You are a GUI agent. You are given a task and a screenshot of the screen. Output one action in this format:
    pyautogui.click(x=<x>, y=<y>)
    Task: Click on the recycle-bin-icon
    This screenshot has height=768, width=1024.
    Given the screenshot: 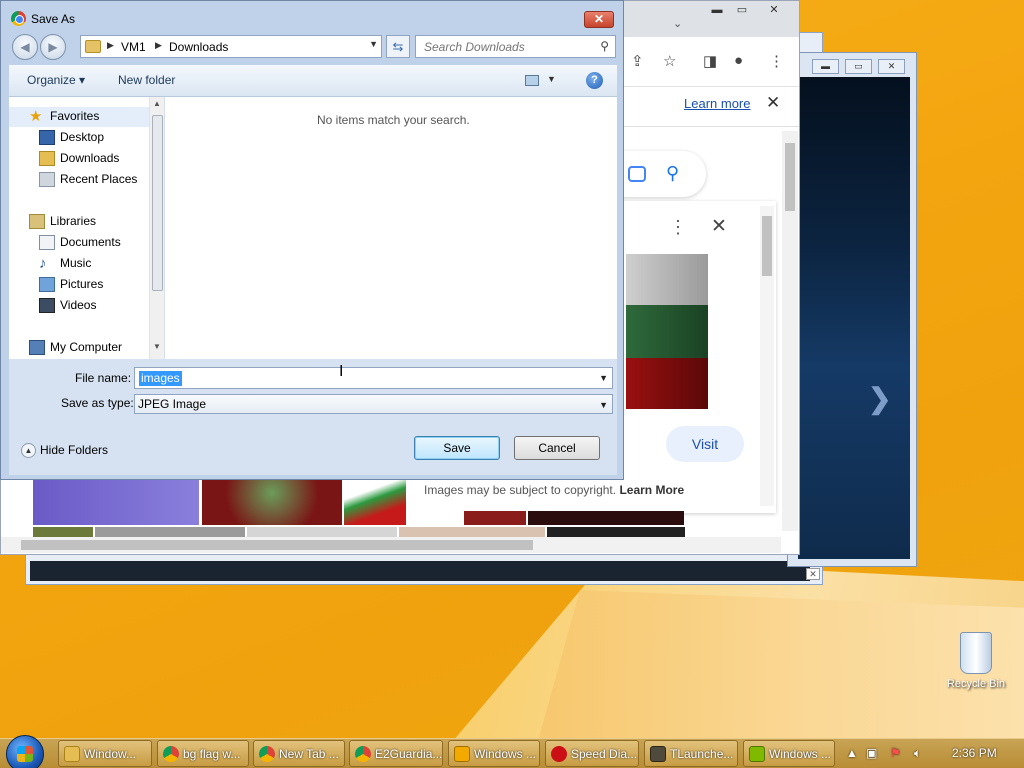 What is the action you would take?
    pyautogui.click(x=976, y=653)
    